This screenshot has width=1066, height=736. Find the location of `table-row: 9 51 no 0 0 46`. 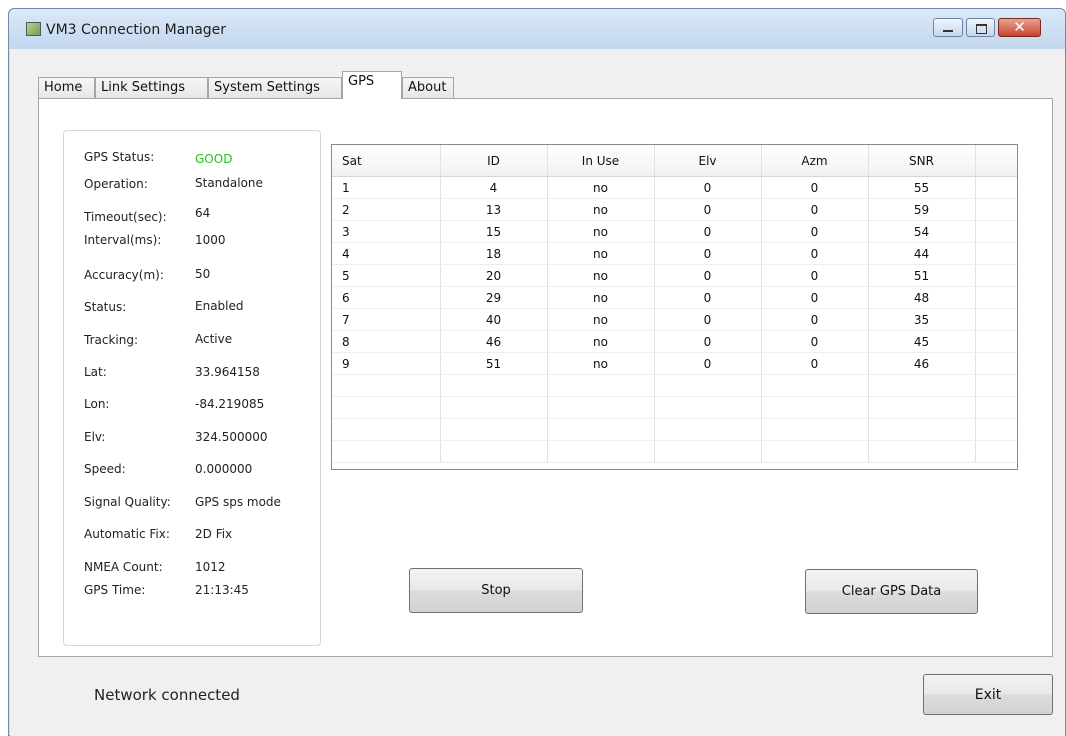

table-row: 9 51 no 0 0 46 is located at coordinates (674, 363).